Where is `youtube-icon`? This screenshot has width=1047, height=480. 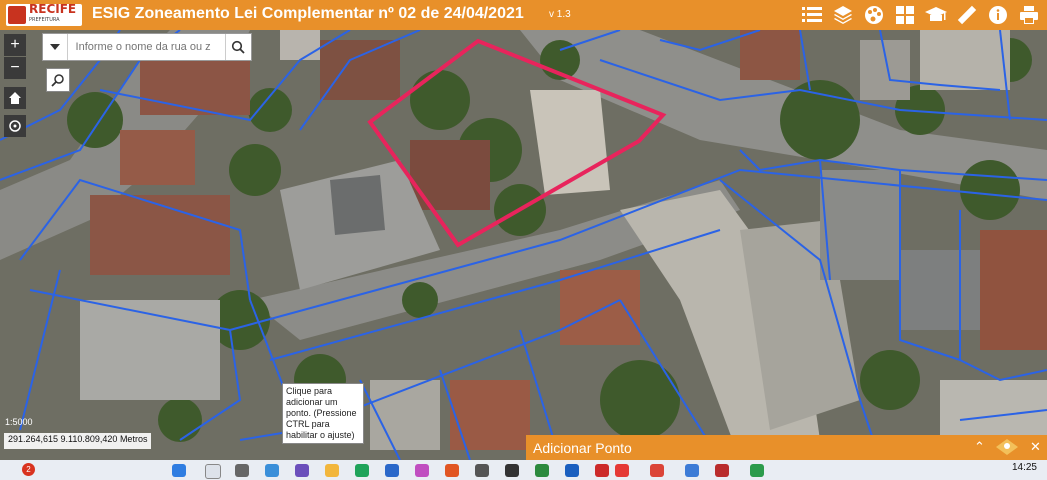 youtube-icon is located at coordinates (622, 470).